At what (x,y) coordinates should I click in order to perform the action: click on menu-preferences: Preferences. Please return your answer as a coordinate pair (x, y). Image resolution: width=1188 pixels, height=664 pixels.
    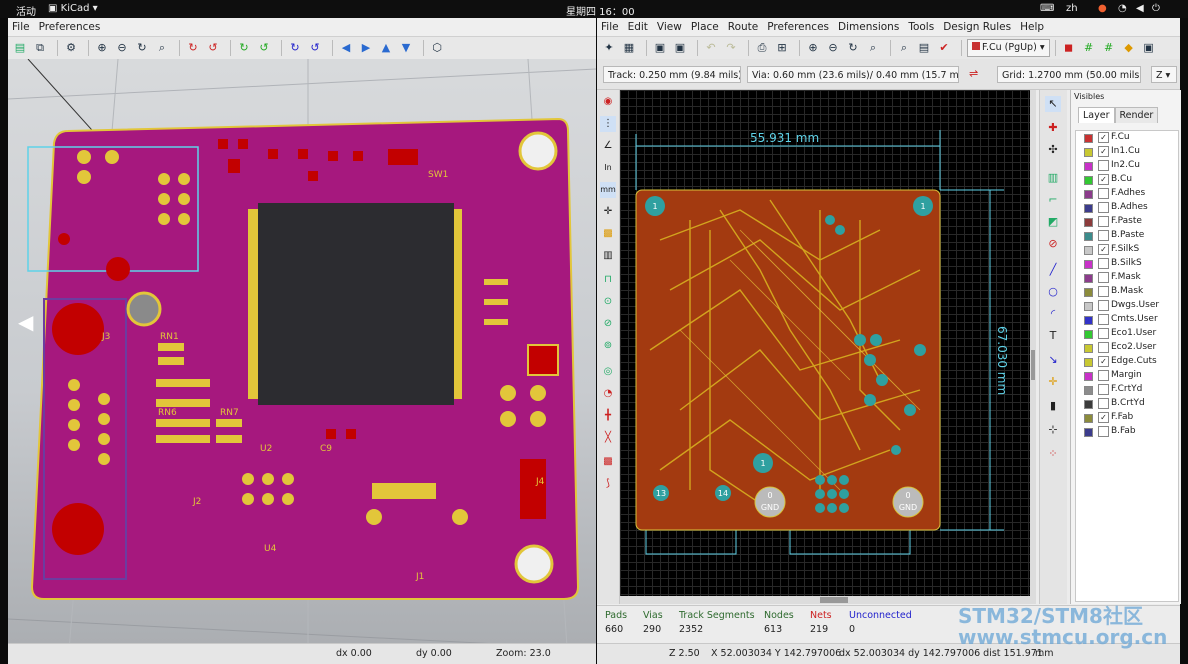
    Looking at the image, I should click on (798, 27).